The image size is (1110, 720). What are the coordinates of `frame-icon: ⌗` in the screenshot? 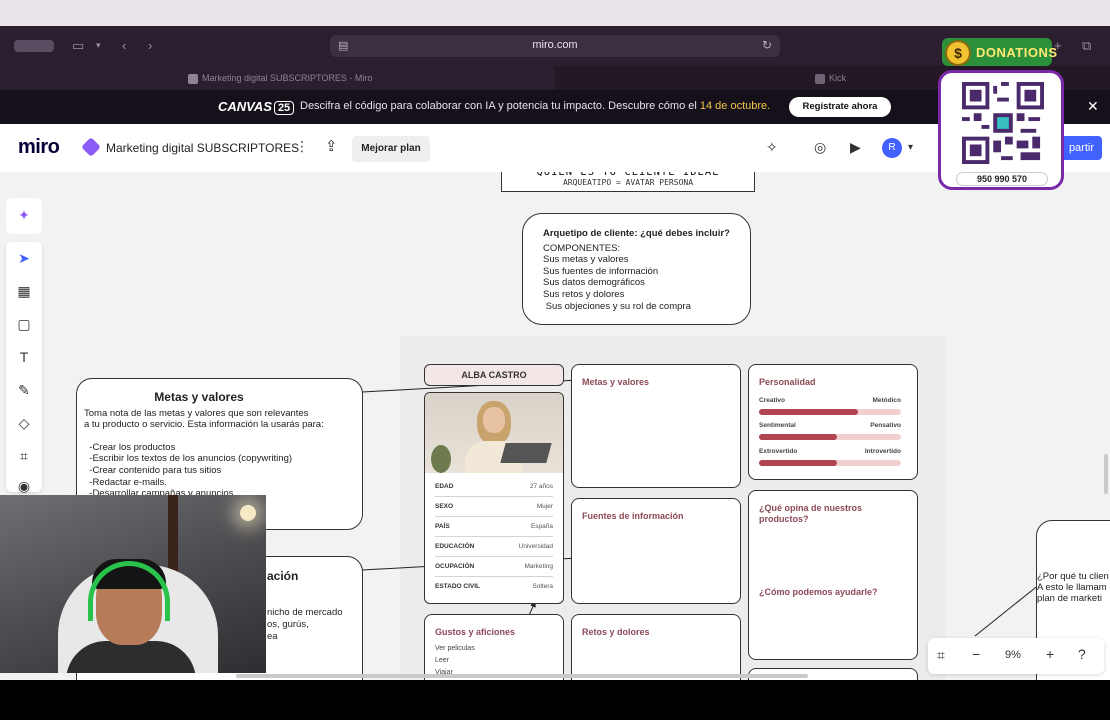 It's located at (24, 456).